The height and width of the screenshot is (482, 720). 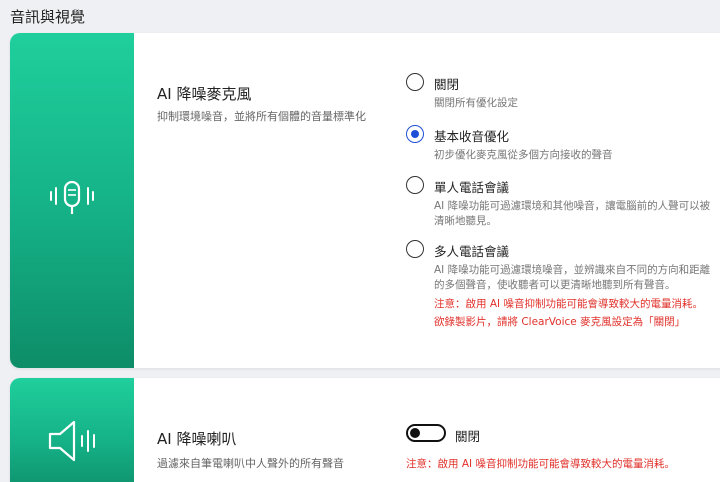 I want to click on option-description: AI 降噪功能可過濾環境和其他噪音，讓電腦前的人聲可以被清晰地聽見。, so click(x=572, y=213).